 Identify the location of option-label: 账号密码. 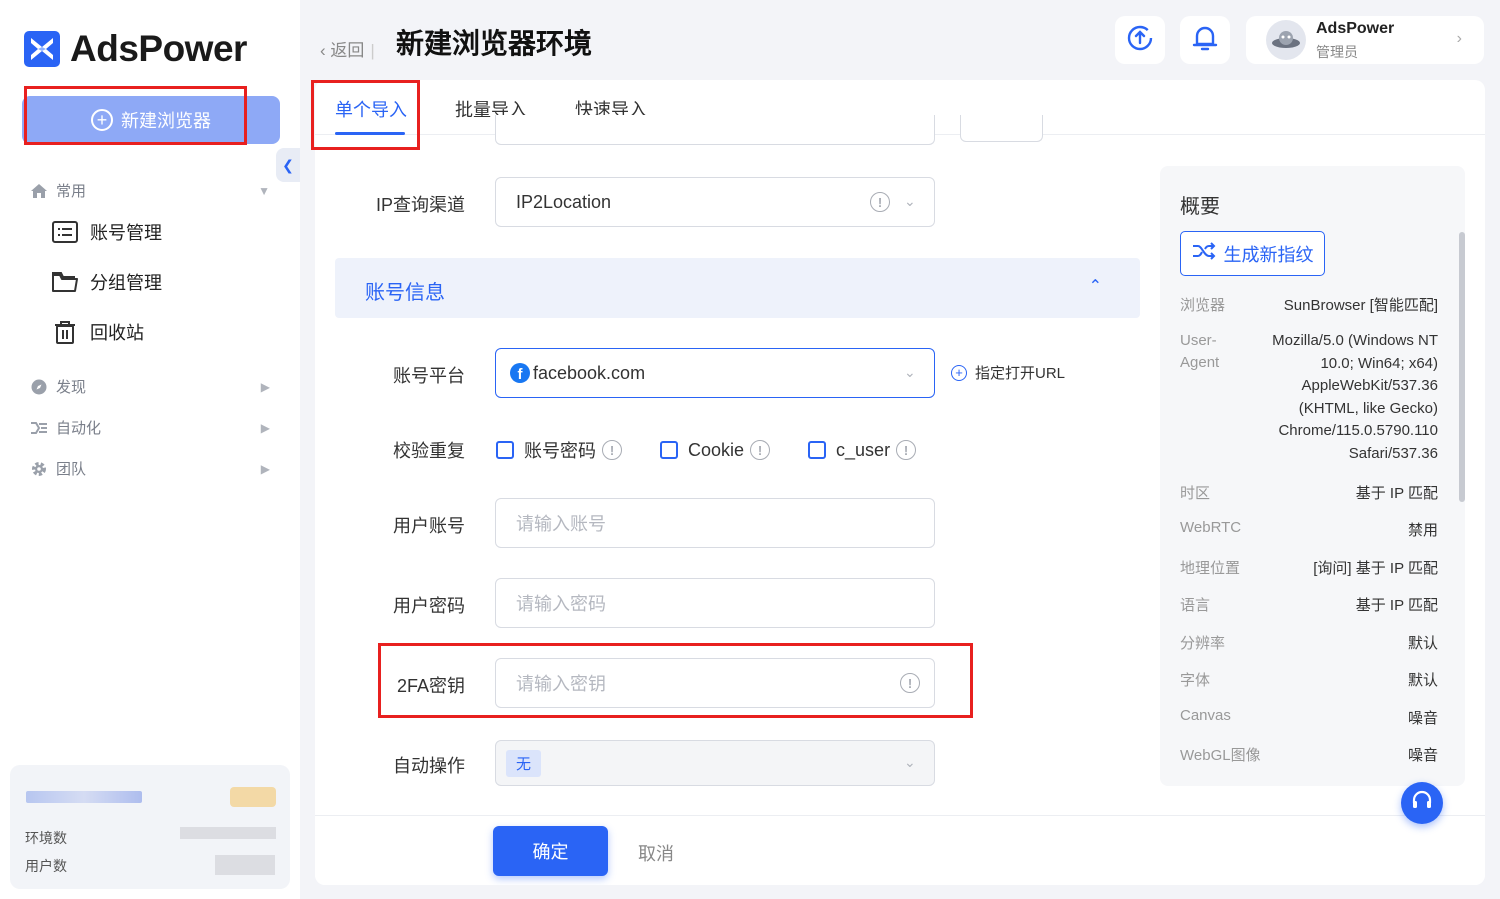
(560, 451).